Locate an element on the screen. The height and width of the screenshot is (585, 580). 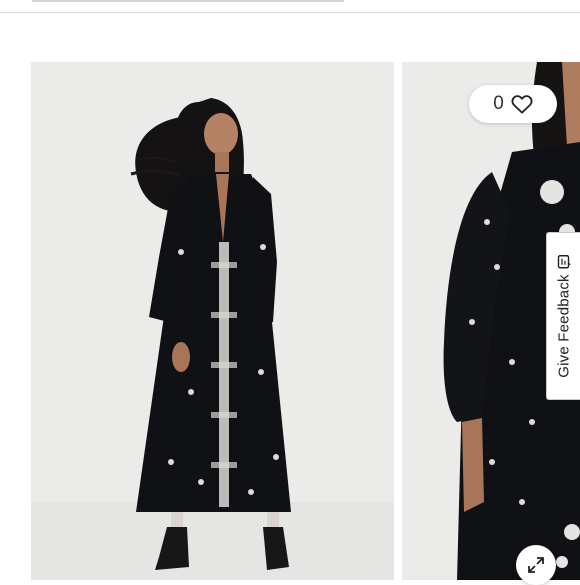
expand-icon is located at coordinates (536, 565).